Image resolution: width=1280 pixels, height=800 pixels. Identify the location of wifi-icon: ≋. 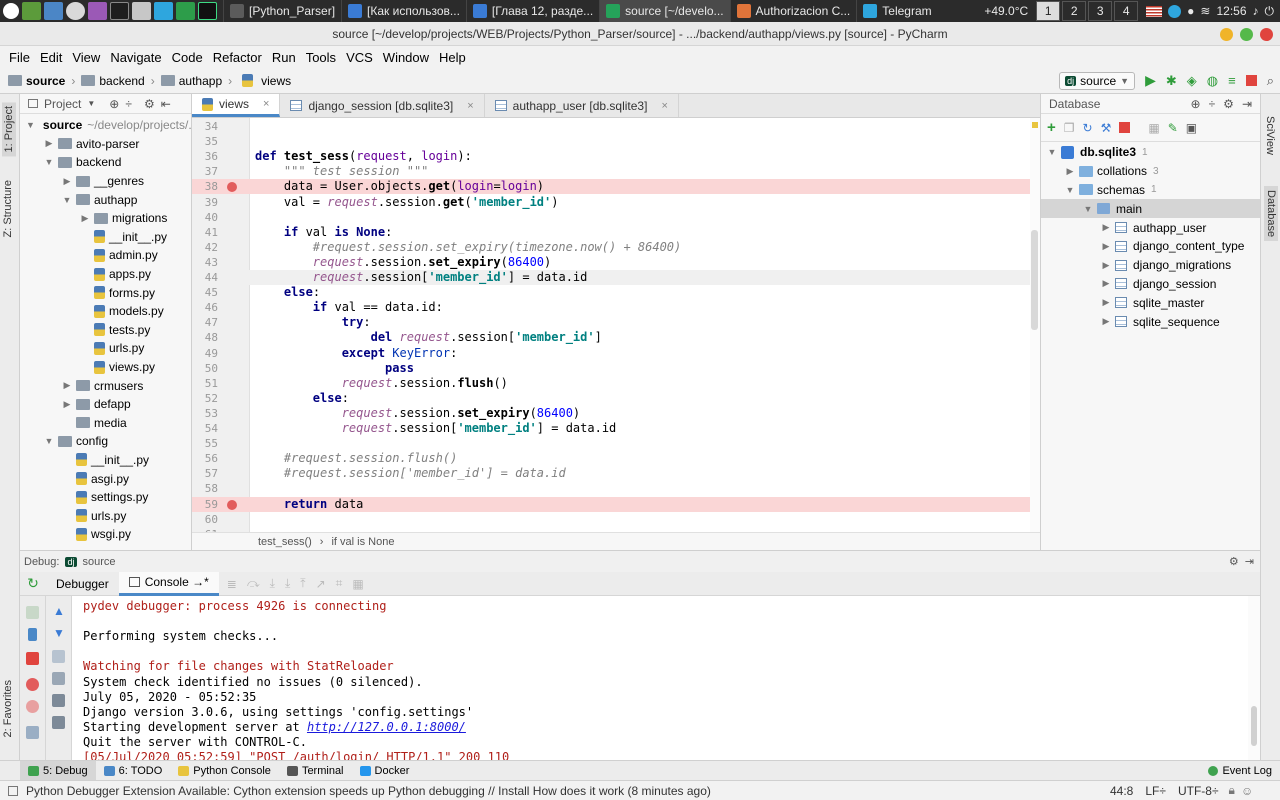
(1205, 11).